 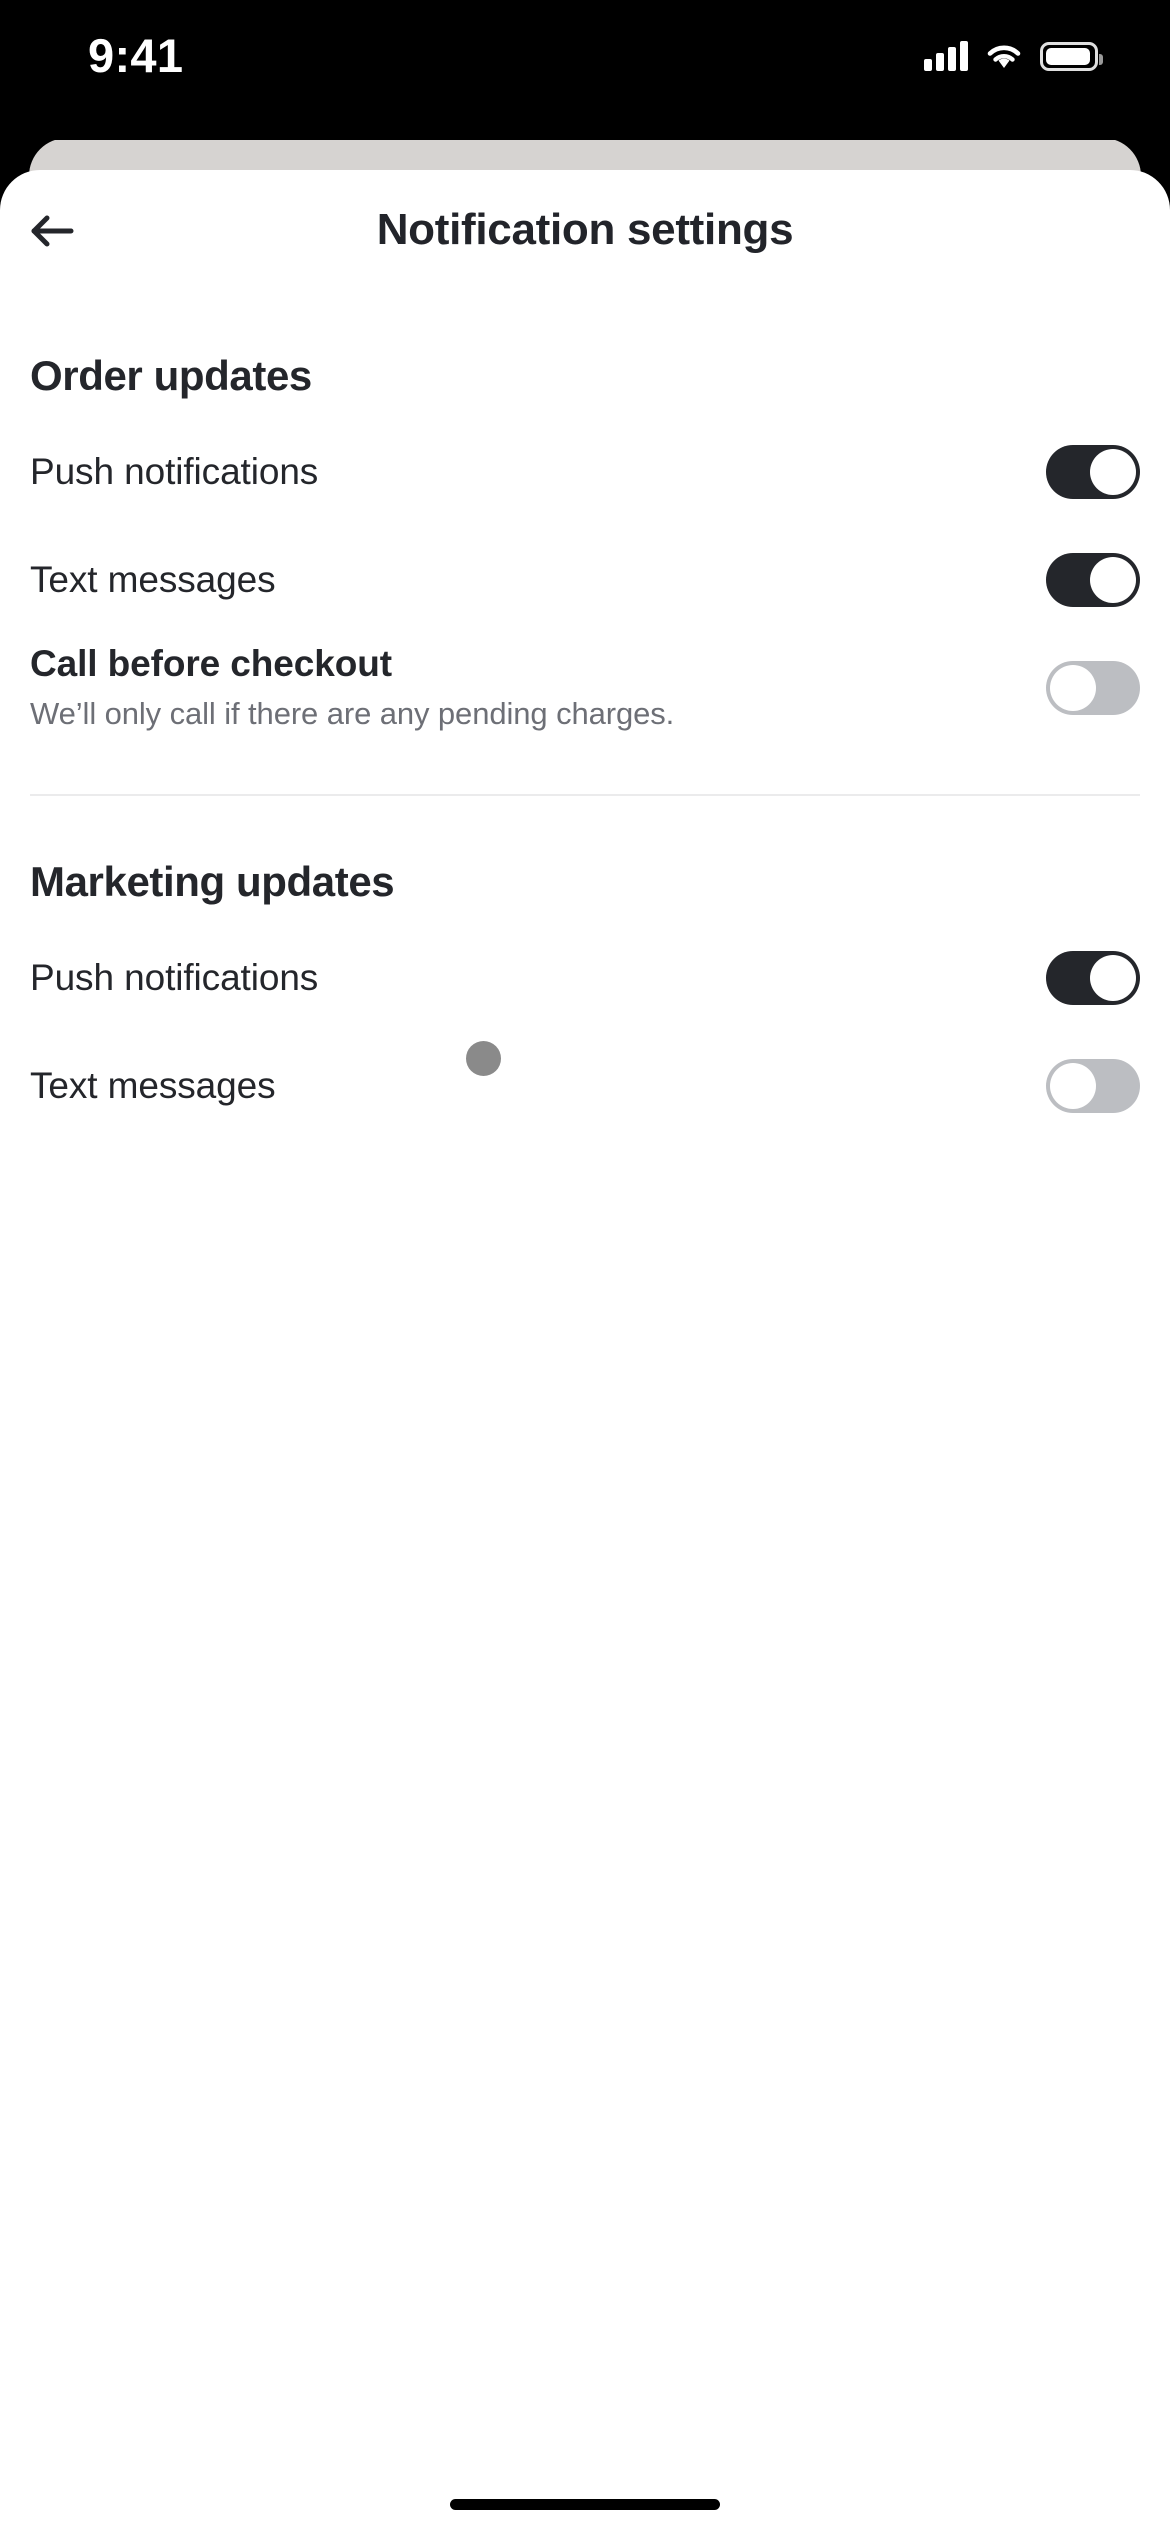 I want to click on navigation-bar: Notification settings, so click(x=585, y=230).